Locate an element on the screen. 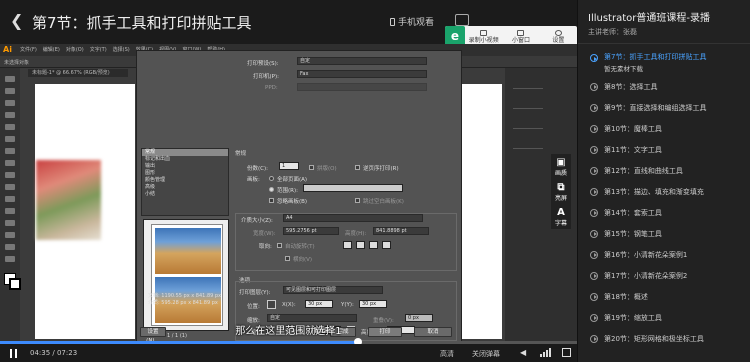 This screenshot has width=750, height=362. overlap-input: 0 px is located at coordinates (419, 318).